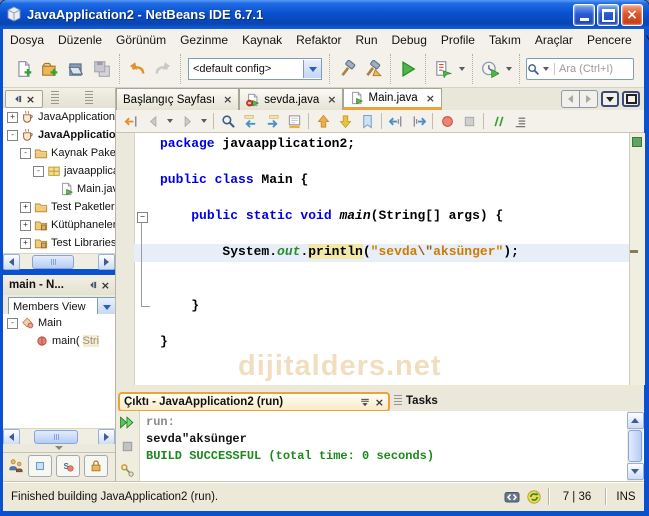  I want to click on menu-takım: Takım, so click(505, 40).